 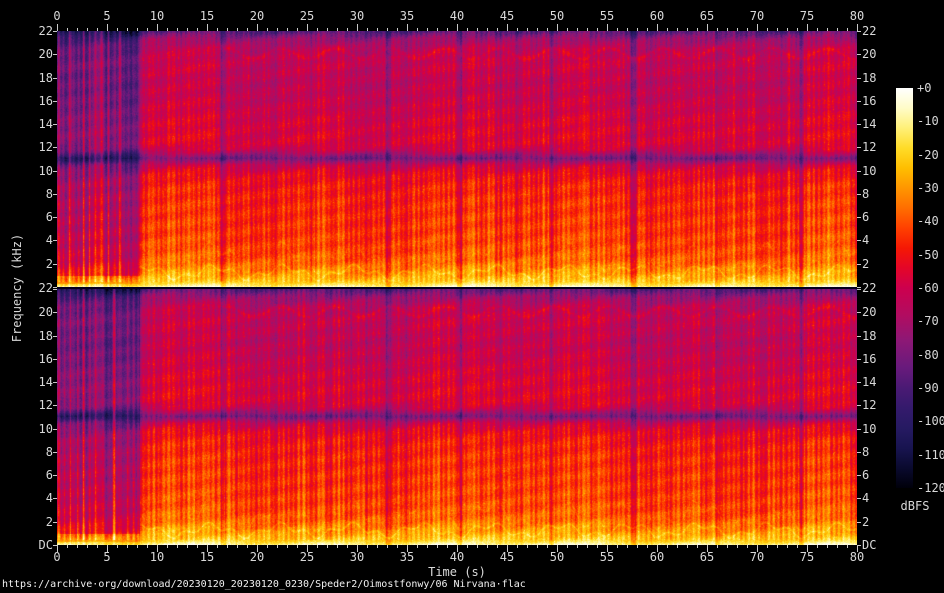 I want to click on y-tick-label-right: 20, so click(x=869, y=54).